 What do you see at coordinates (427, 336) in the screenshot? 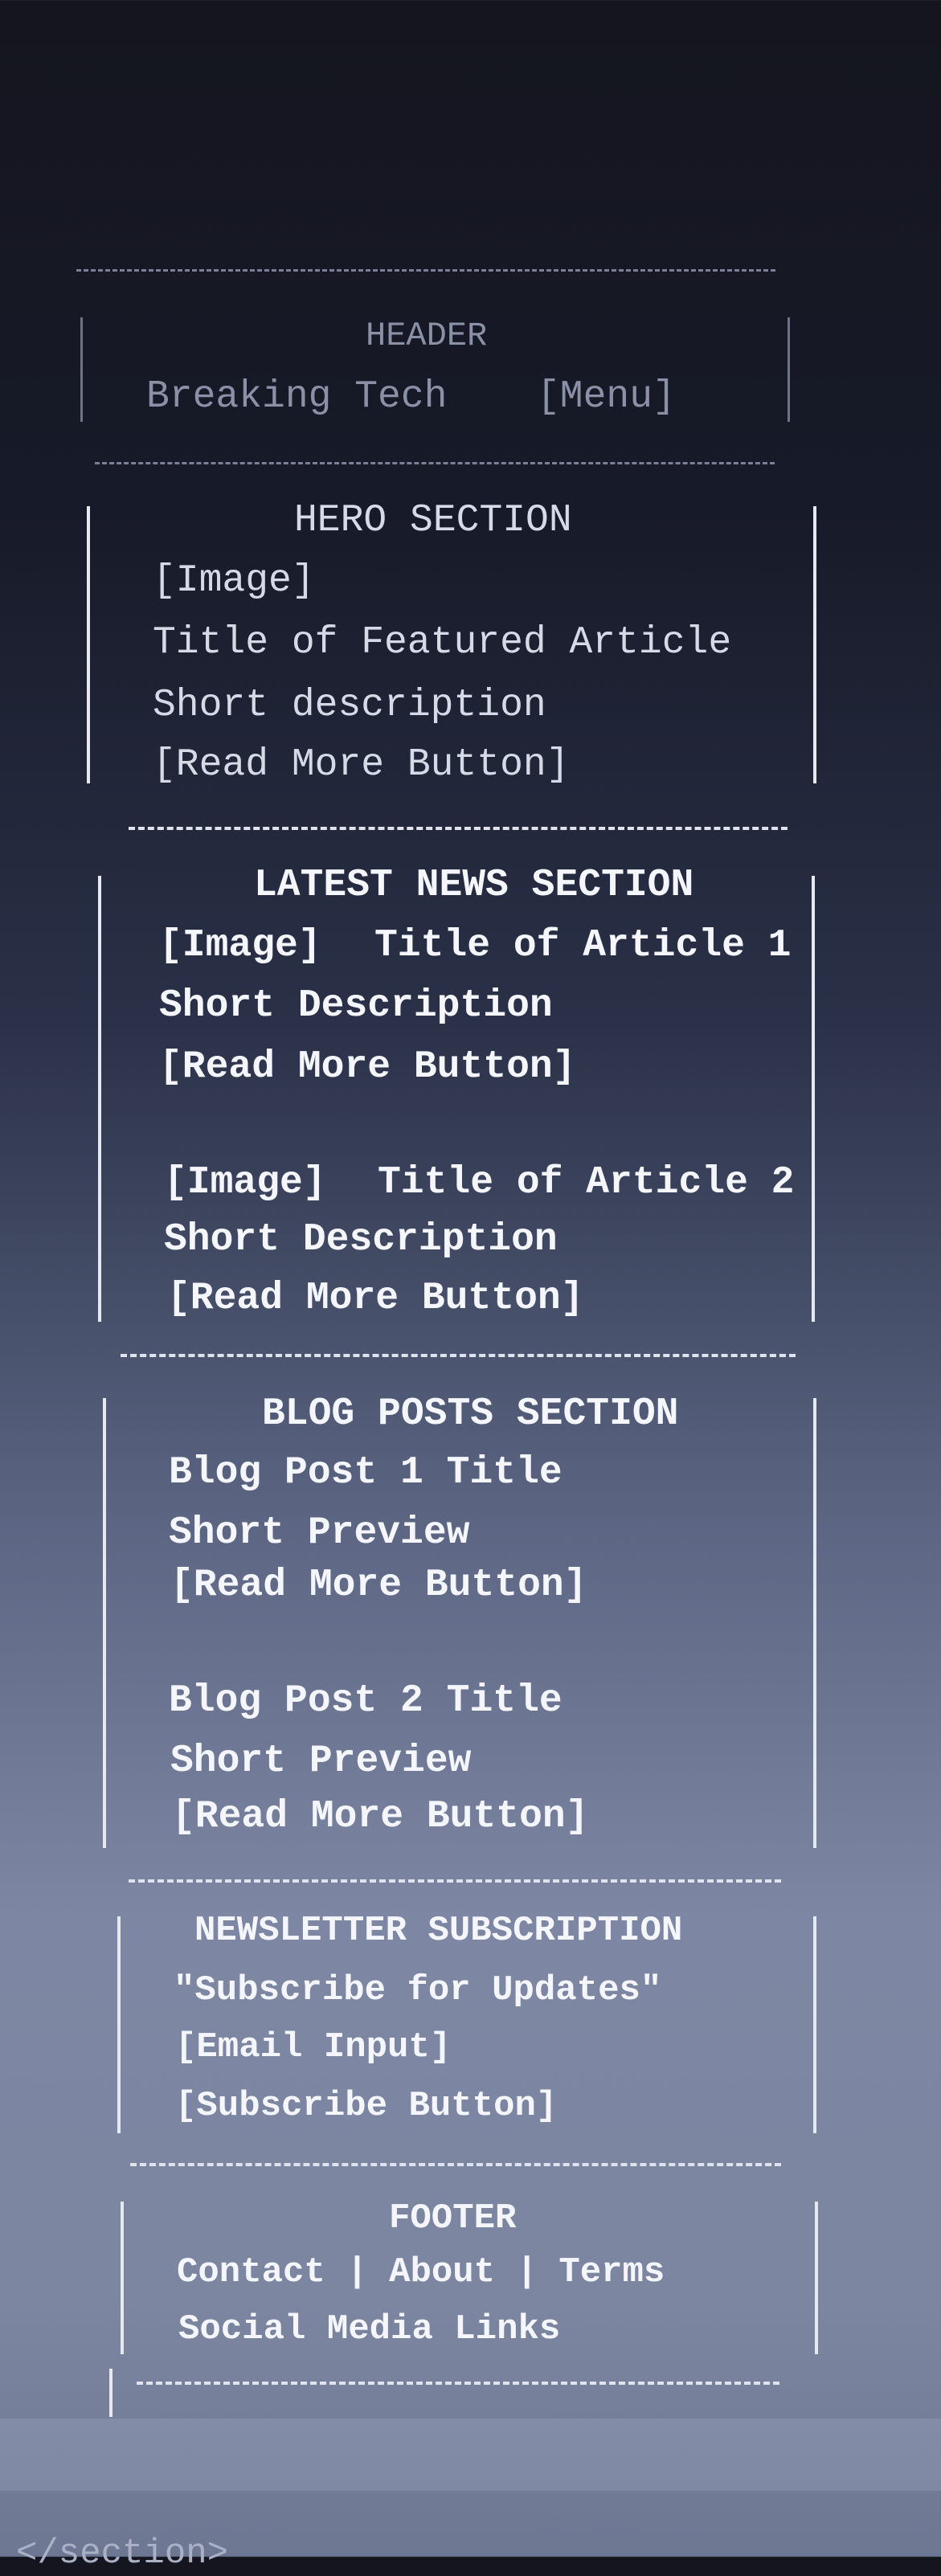
I see `header-heading: HEADER` at bounding box center [427, 336].